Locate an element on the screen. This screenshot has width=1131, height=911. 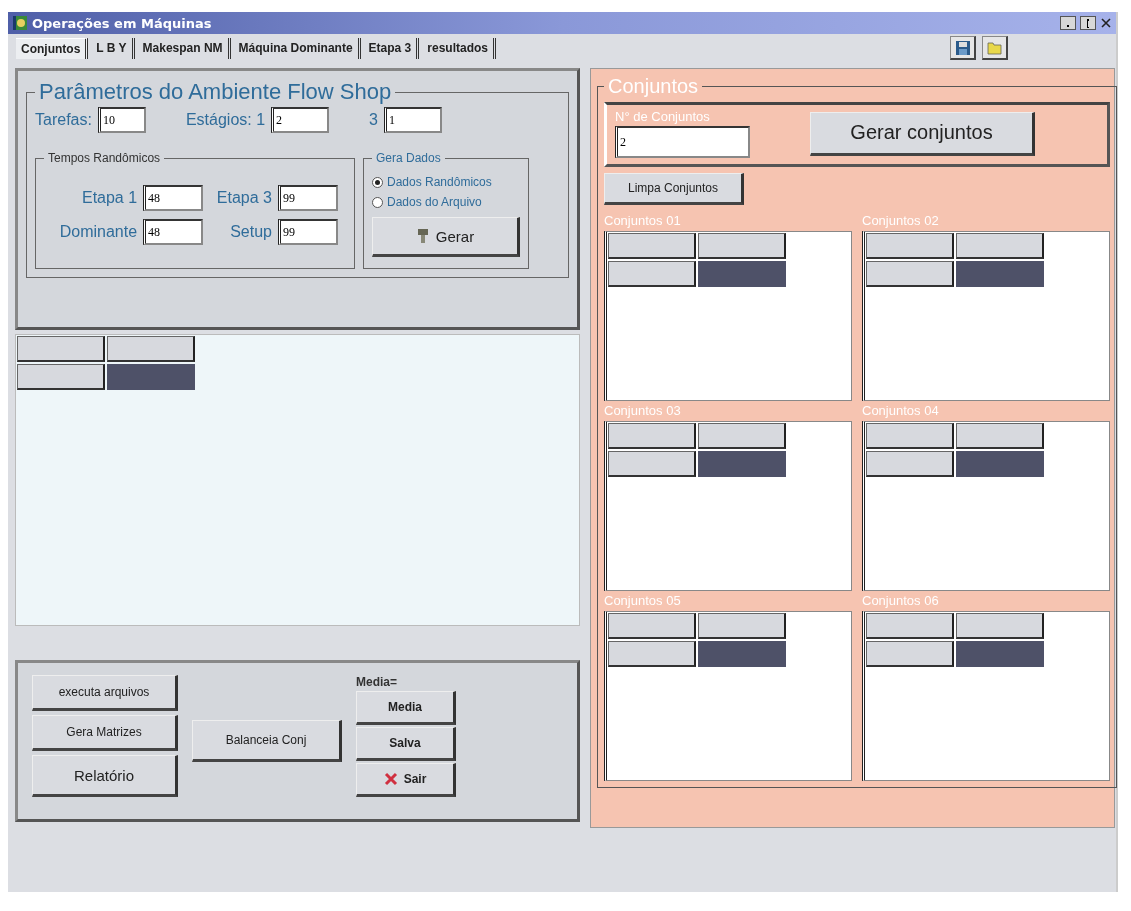
exit-button: Sair is located at coordinates (406, 780).